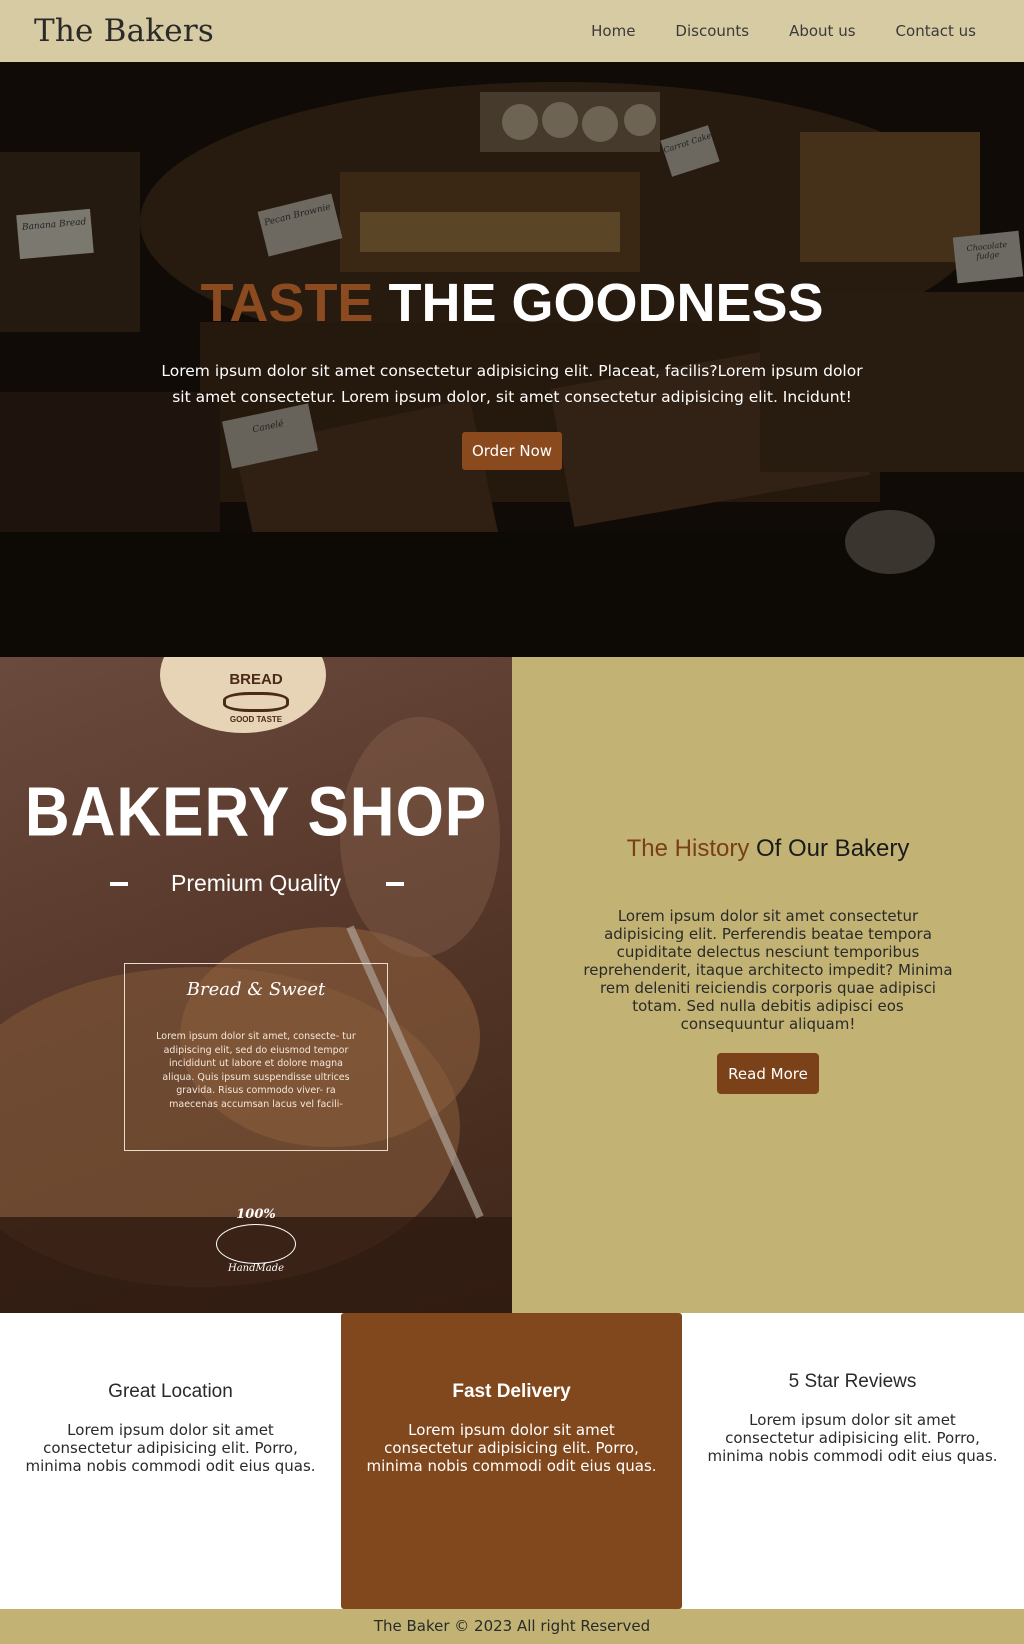  What do you see at coordinates (688, 848) in the screenshot?
I see `history-title-accent: The History` at bounding box center [688, 848].